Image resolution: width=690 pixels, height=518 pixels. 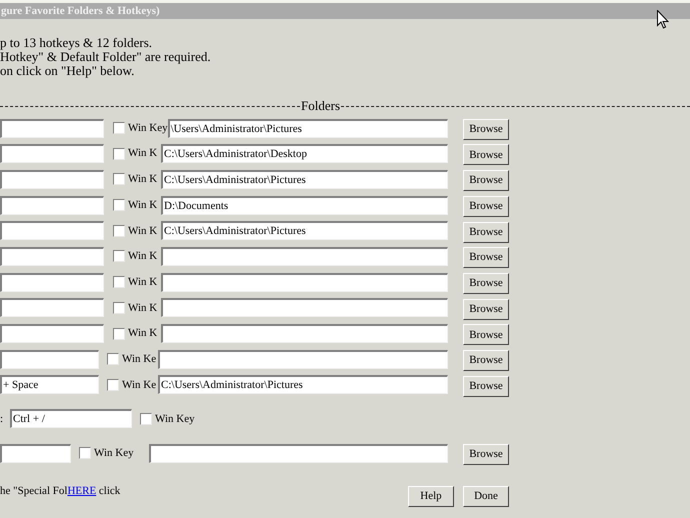 What do you see at coordinates (109, 492) in the screenshot?
I see `footer-text: click` at bounding box center [109, 492].